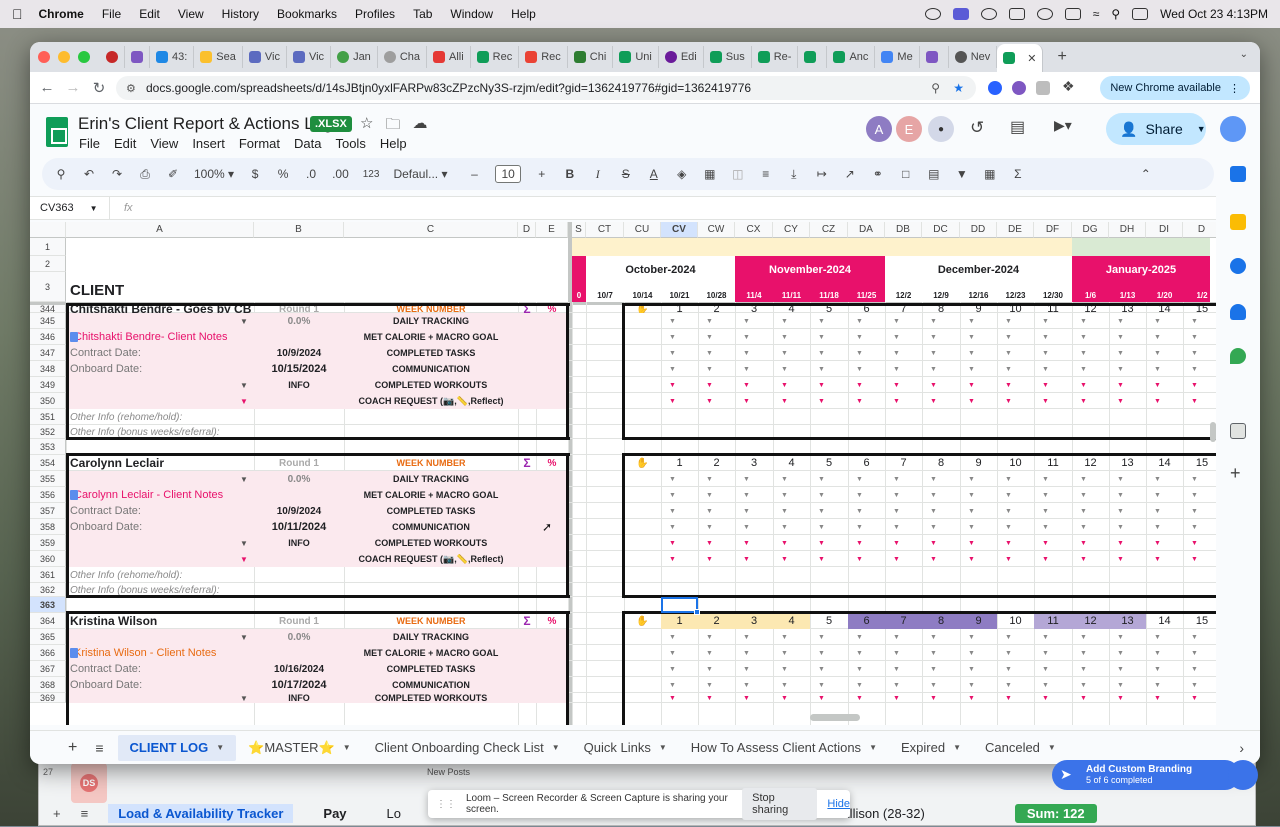  What do you see at coordinates (1146, 775) in the screenshot?
I see `custom-branding-widget: ➤ Add Custom Branding 5 of 6 completed` at bounding box center [1146, 775].